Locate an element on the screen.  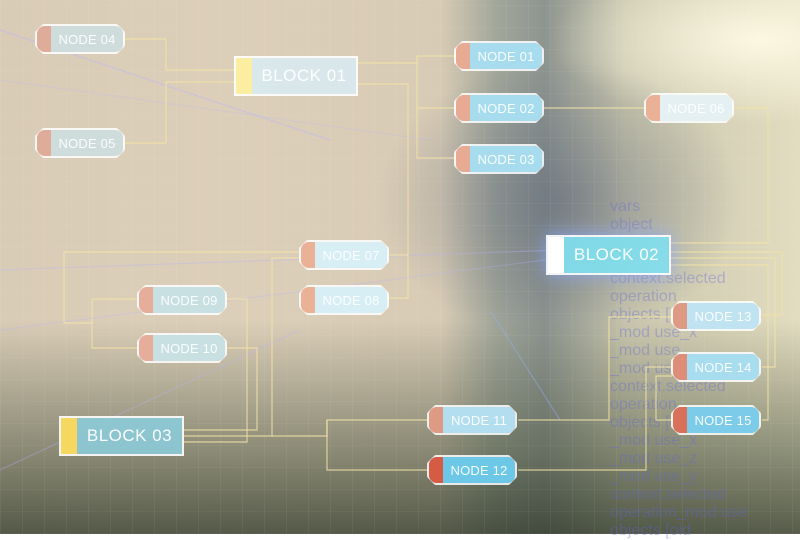
node-01: NODE 01 is located at coordinates (499, 56).